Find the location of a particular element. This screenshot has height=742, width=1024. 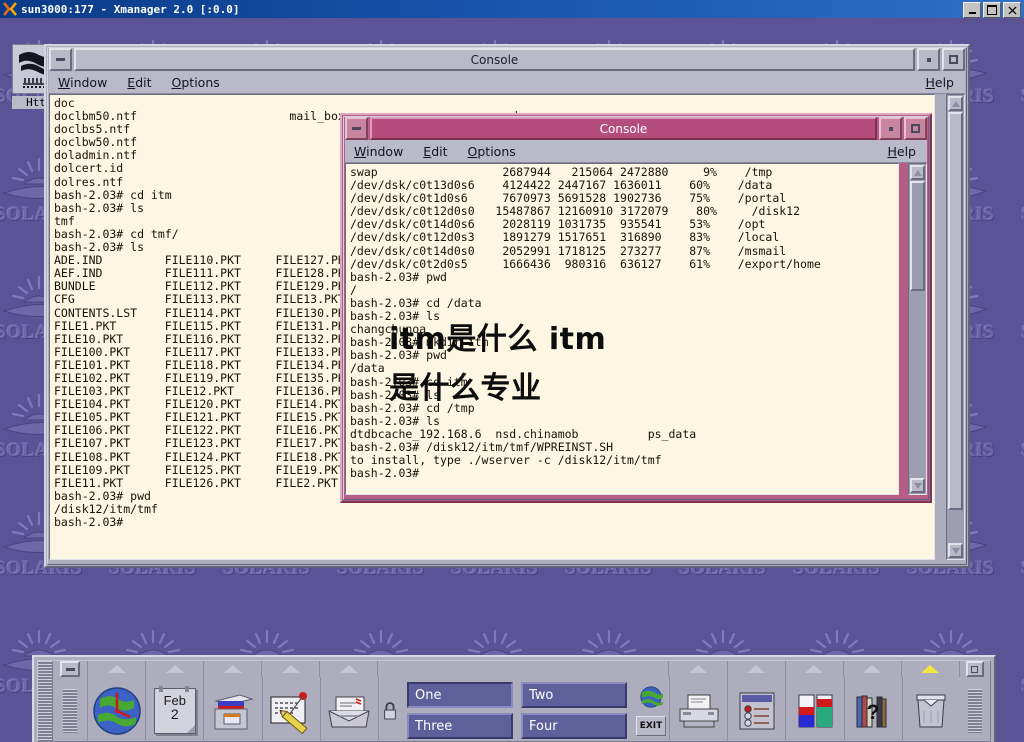

window-menu-icon is located at coordinates (60, 59).